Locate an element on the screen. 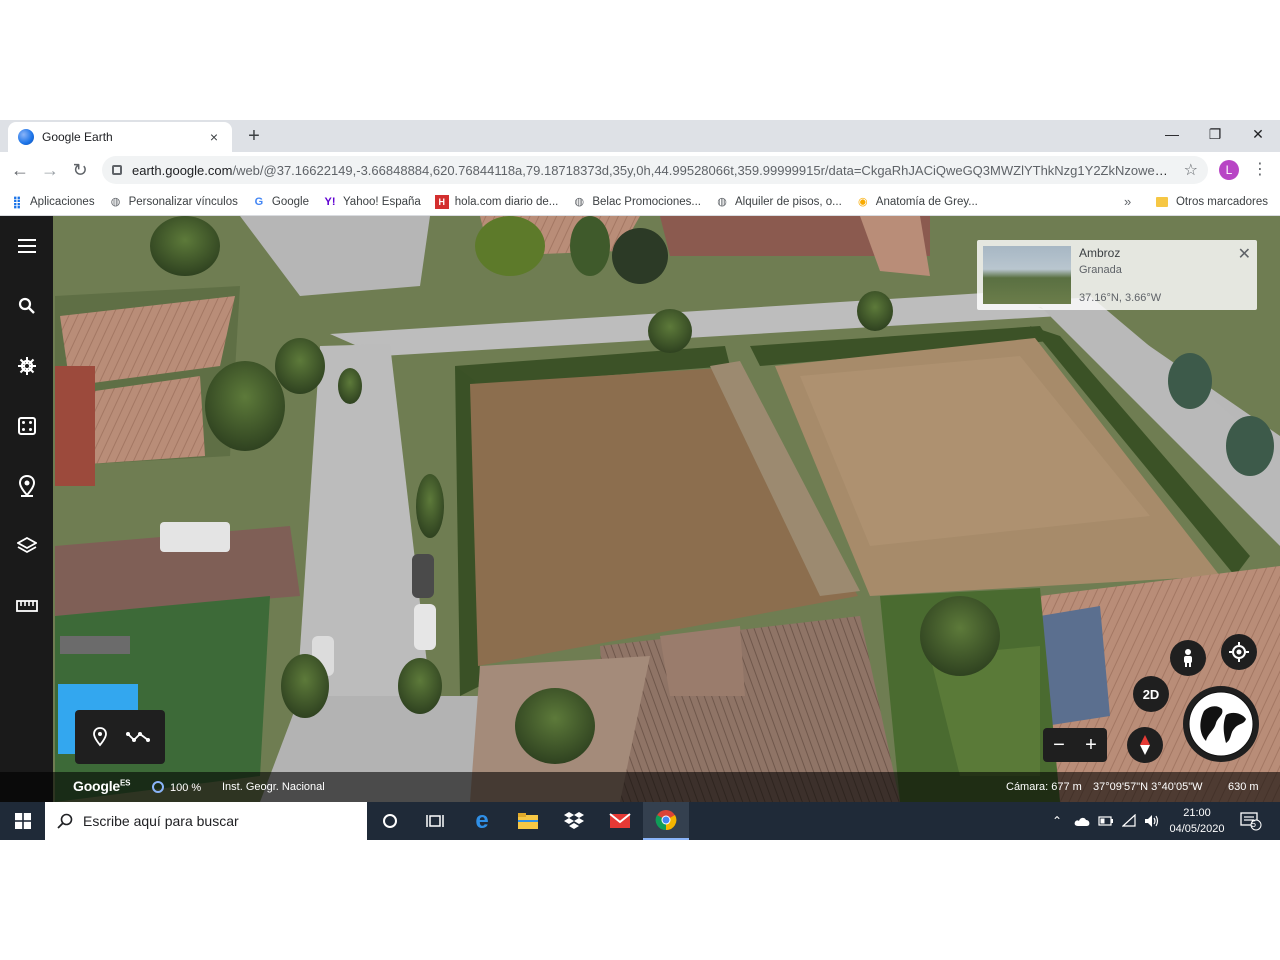  action-center-icon: 5 is located at coordinates (1251, 821).